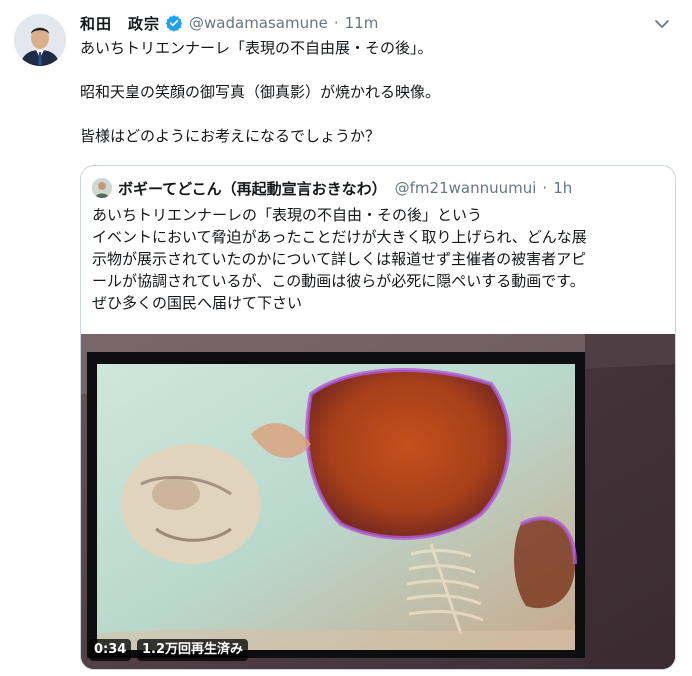  Describe the element at coordinates (197, 303) in the screenshot. I see `quoted-text-line: ぜひ多くの国民へ届けて下さい` at that location.